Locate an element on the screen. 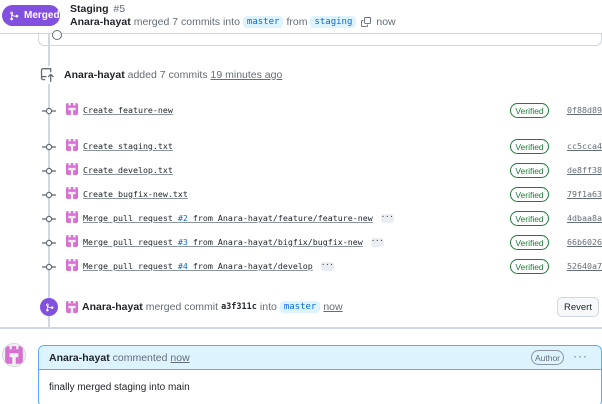  commit-row: Create feature-new Verified 0f88d89 is located at coordinates (301, 111).